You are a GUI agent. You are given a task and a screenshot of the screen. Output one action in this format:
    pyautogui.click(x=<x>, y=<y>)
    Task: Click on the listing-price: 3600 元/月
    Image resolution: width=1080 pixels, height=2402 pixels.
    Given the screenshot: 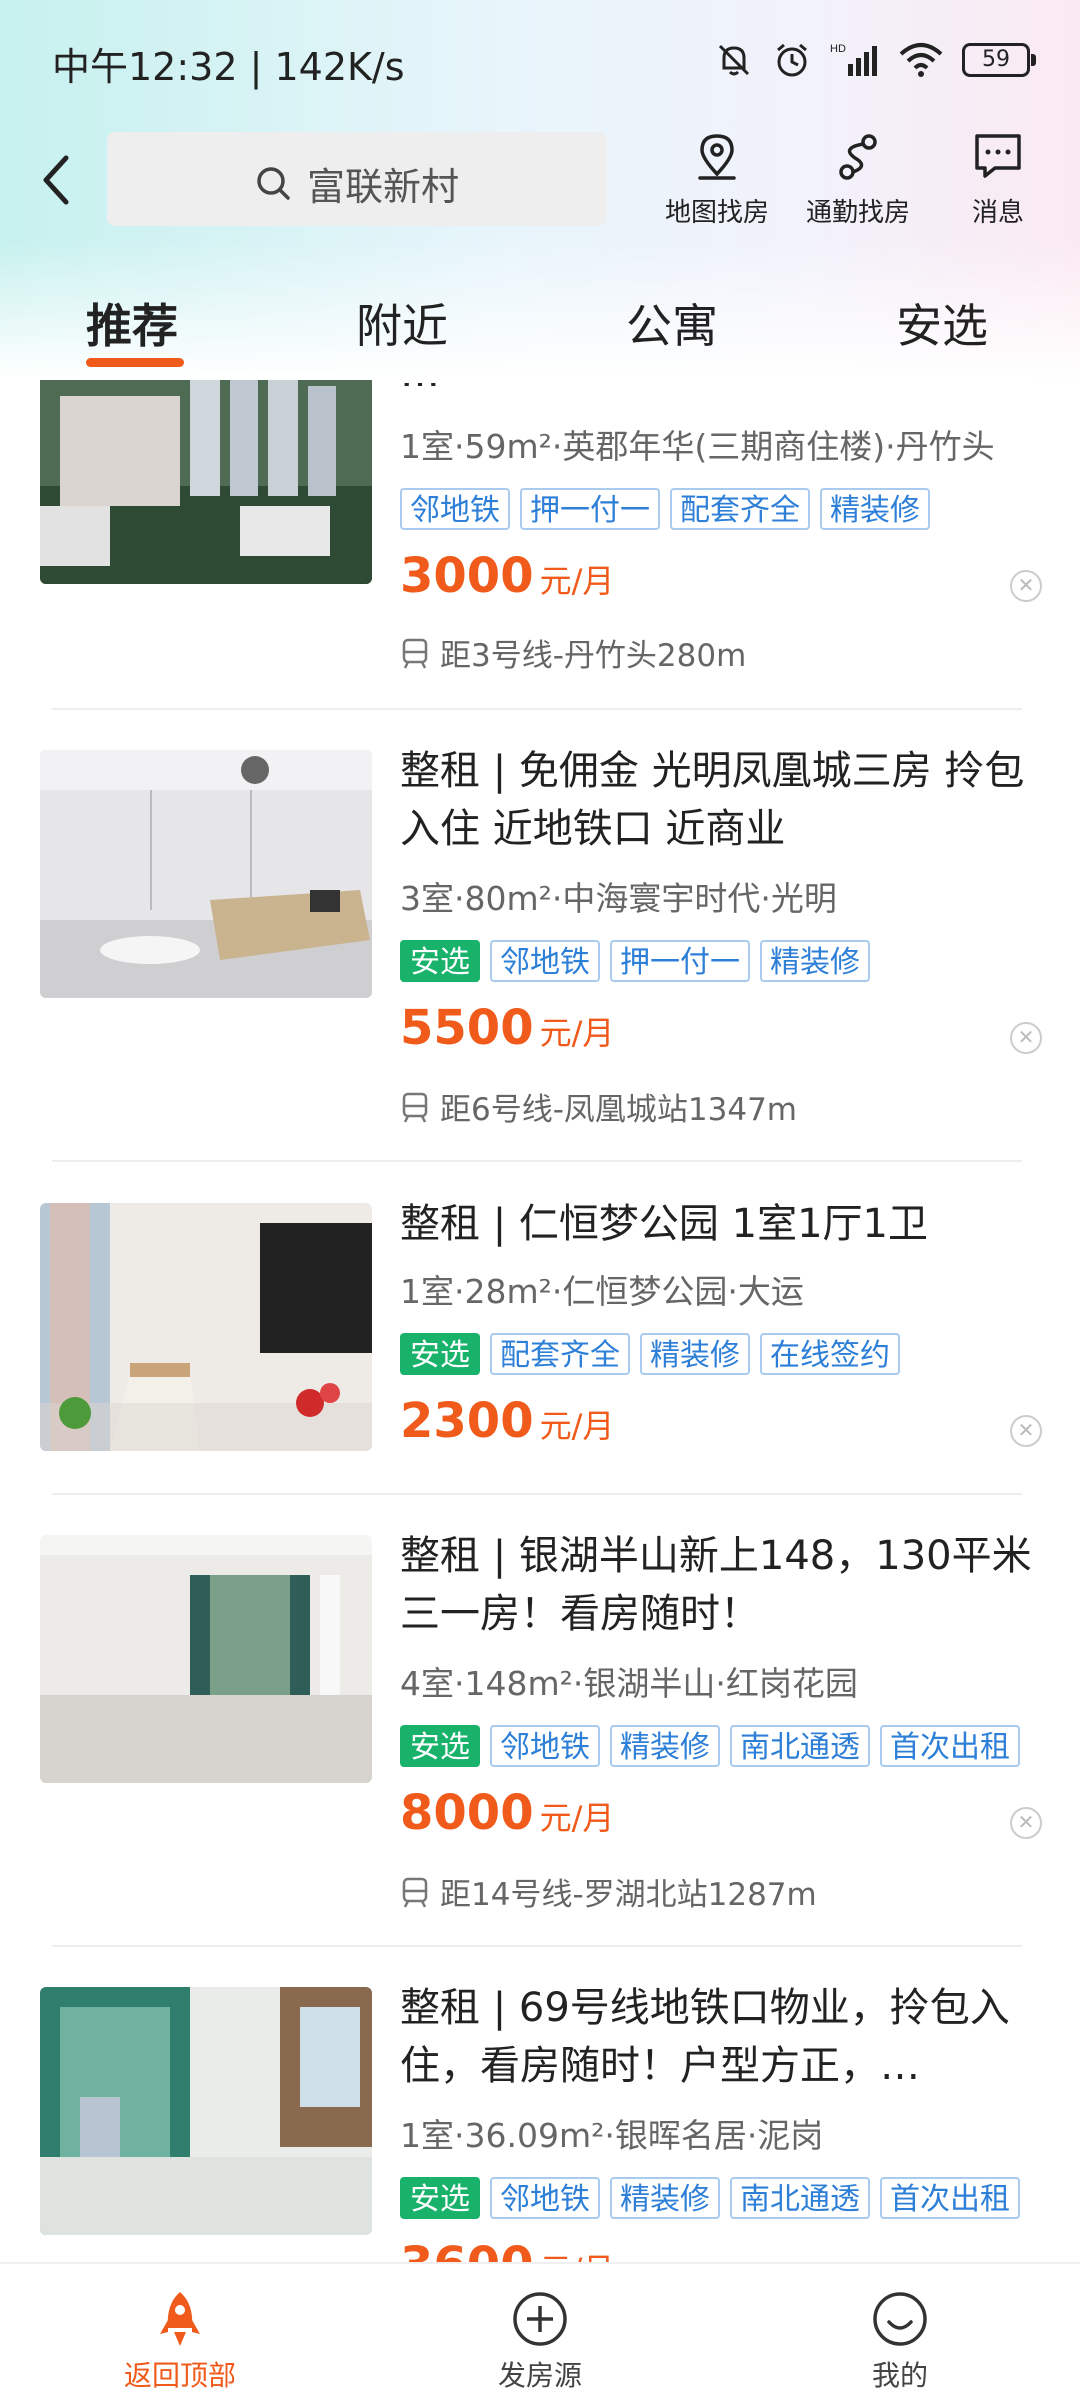 What is the action you would take?
    pyautogui.click(x=507, y=2249)
    